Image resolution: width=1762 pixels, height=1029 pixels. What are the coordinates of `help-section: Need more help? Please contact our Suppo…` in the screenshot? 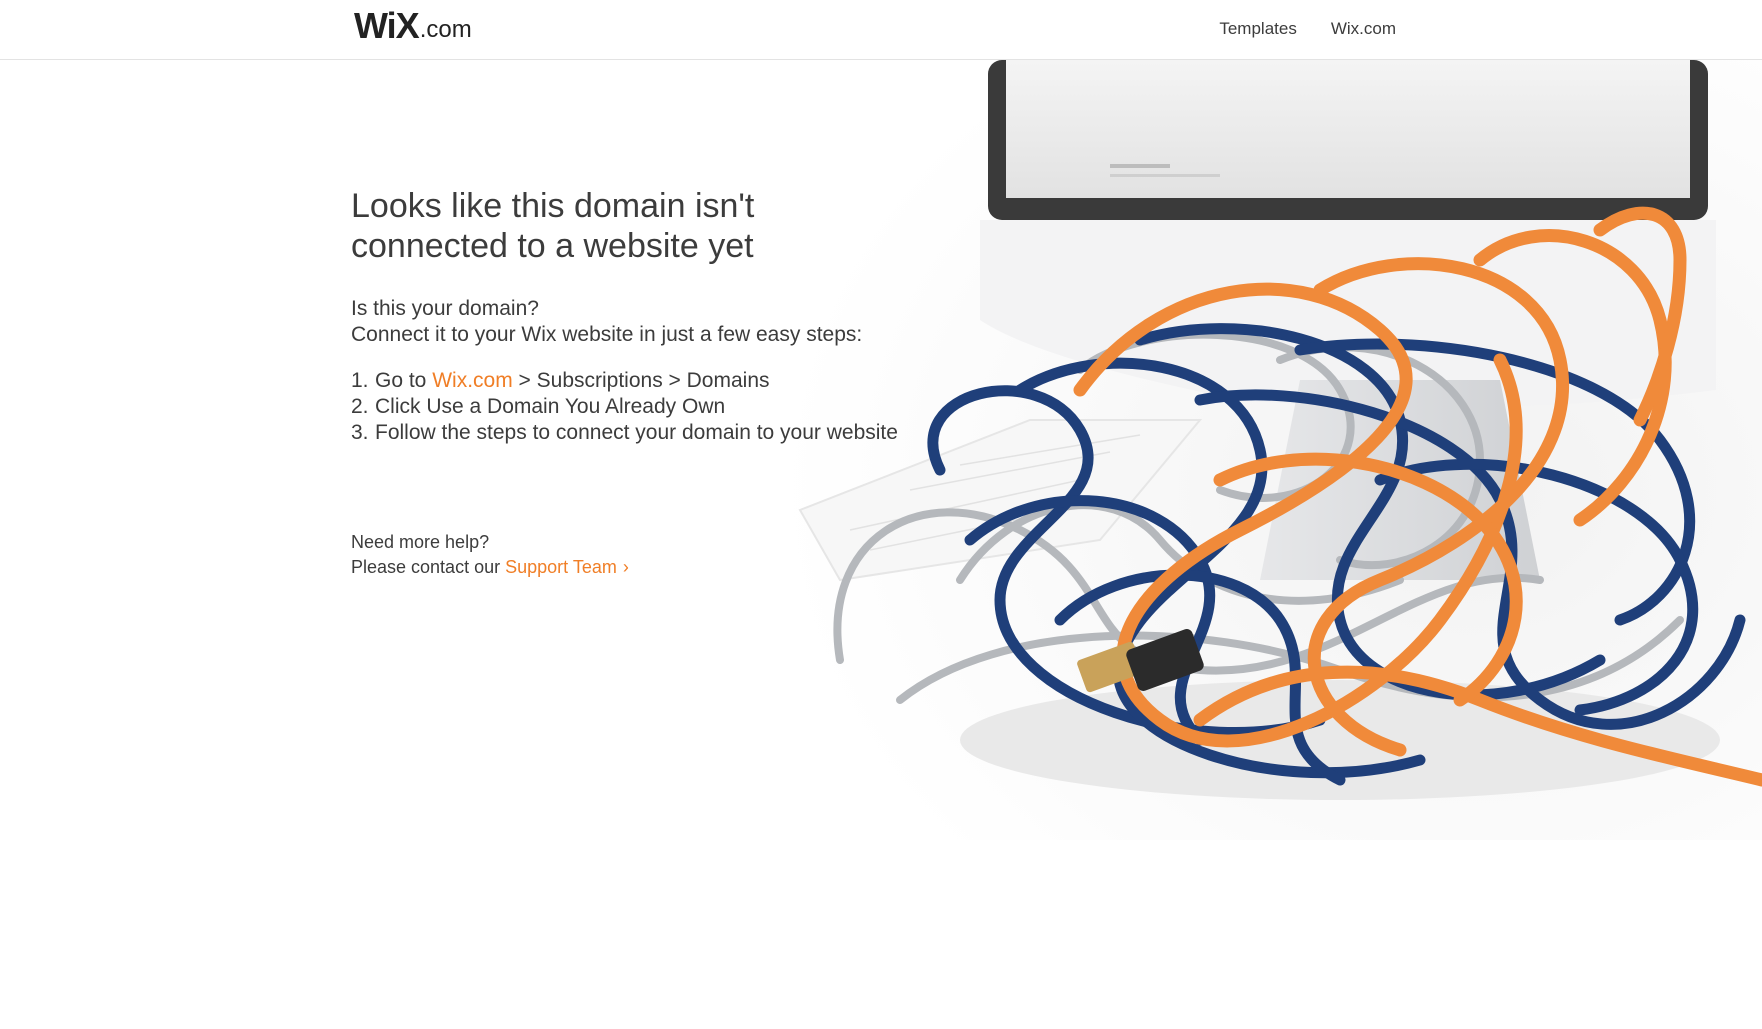 It's located at (624, 555).